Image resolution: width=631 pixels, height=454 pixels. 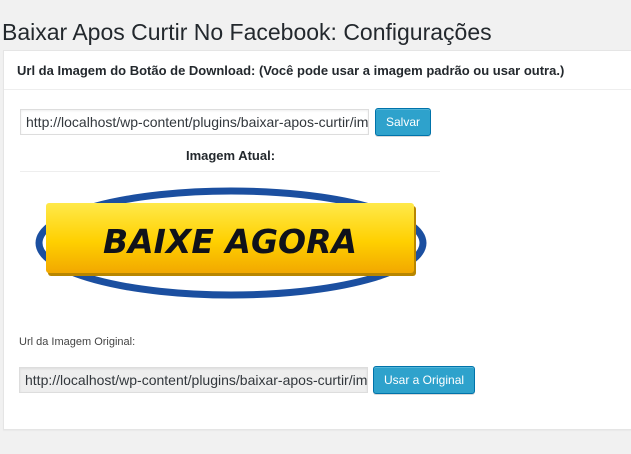 I want to click on save-button: Salvar, so click(x=403, y=122).